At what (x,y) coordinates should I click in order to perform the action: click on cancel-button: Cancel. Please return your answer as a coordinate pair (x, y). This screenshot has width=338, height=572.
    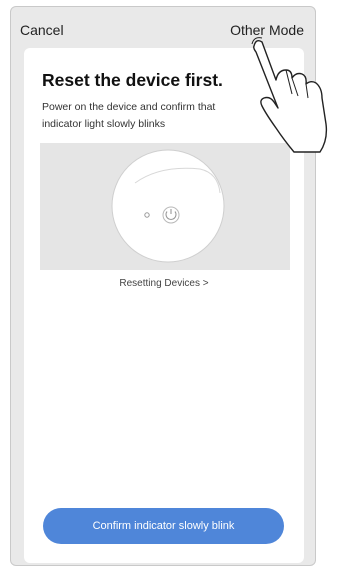
    Looking at the image, I should click on (42, 30).